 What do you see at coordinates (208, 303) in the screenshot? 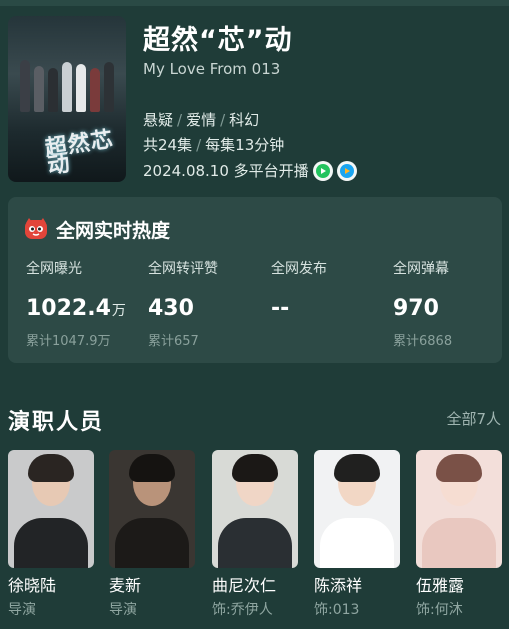
I see `metric-interactions: 全网转评赞 430 累计657` at bounding box center [208, 303].